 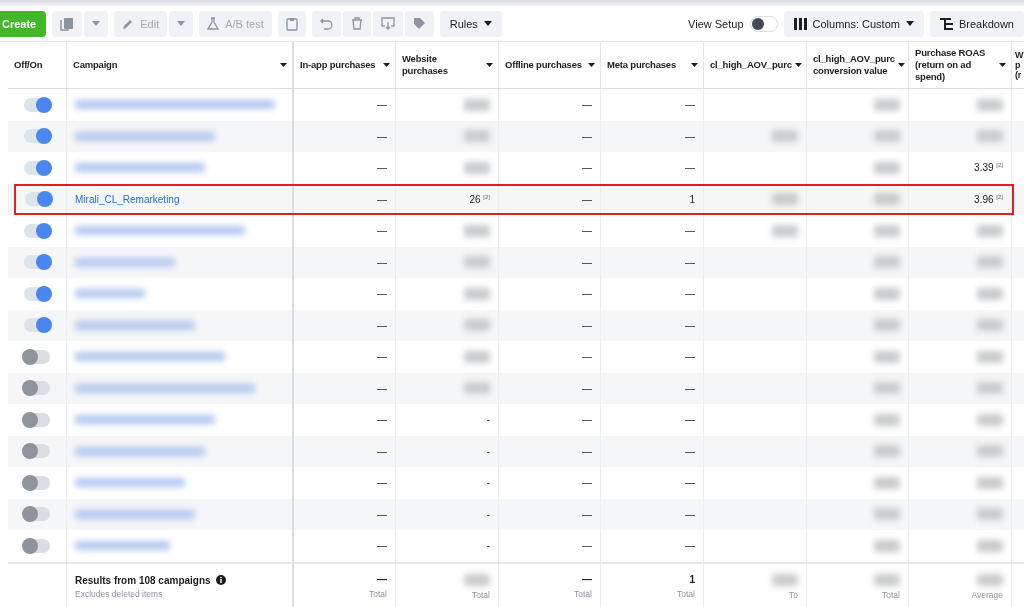 I want to click on column-header: cl_high_AOV_purc conversion value, so click(x=857, y=65).